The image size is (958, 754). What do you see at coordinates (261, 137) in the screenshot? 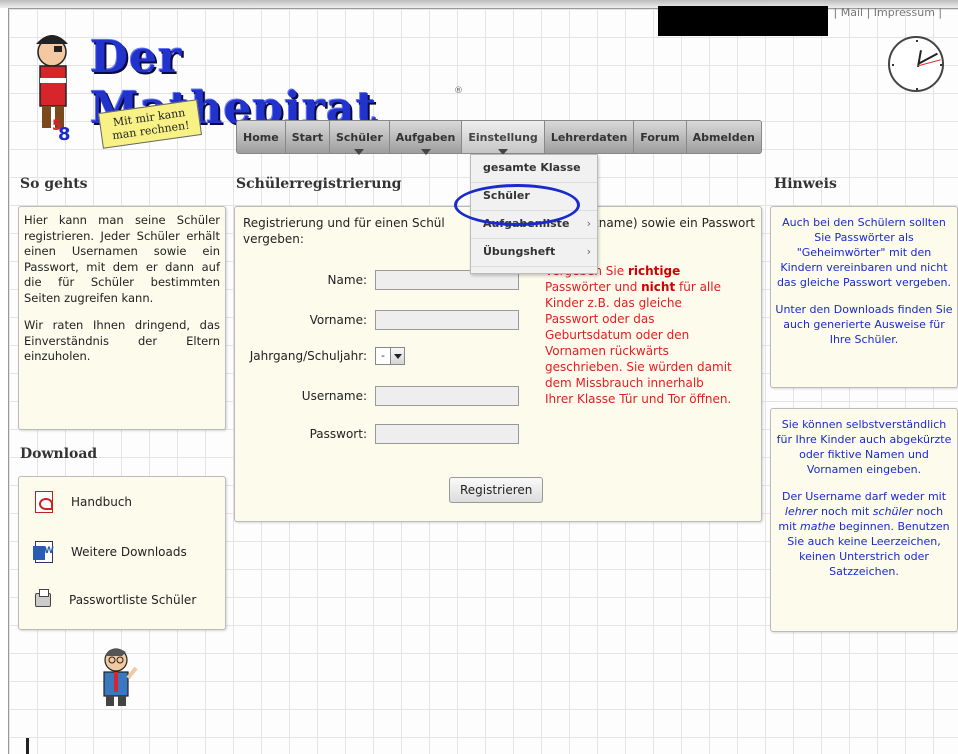
I see `nav-home: Home` at bounding box center [261, 137].